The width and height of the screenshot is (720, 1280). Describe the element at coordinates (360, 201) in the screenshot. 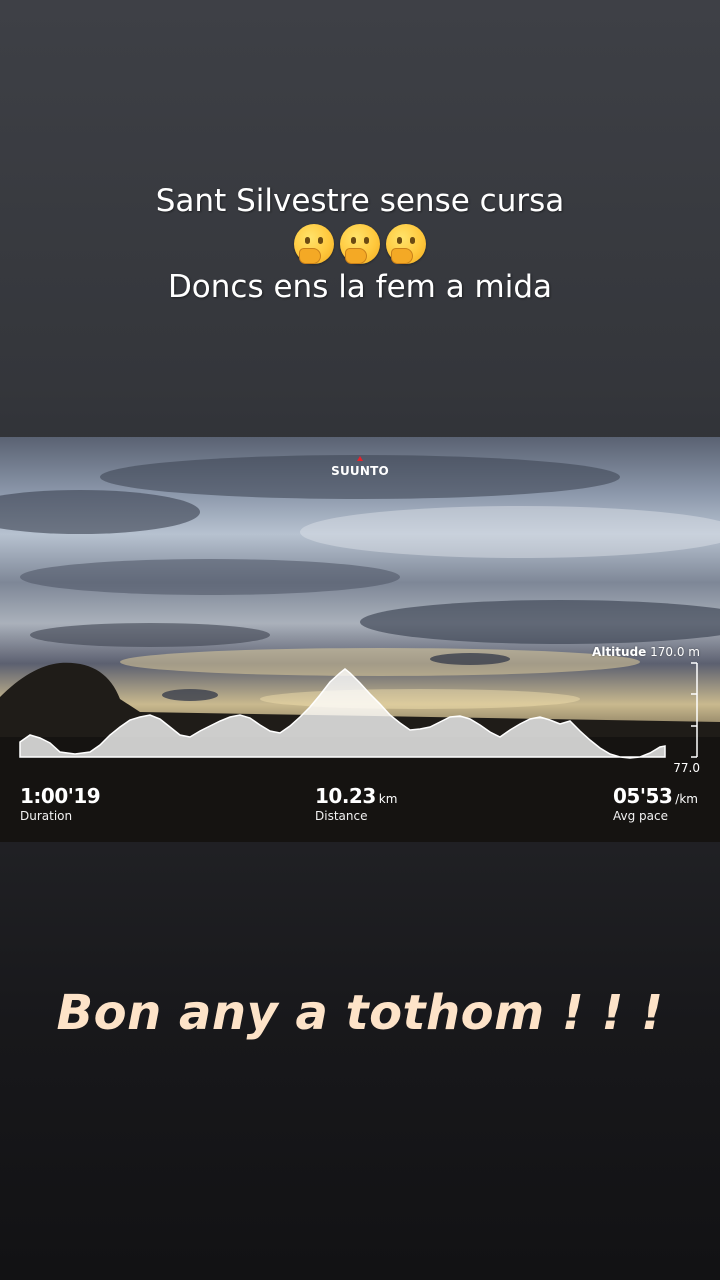

I see `caption-line-1: Sant Silvestre sense cursa` at that location.